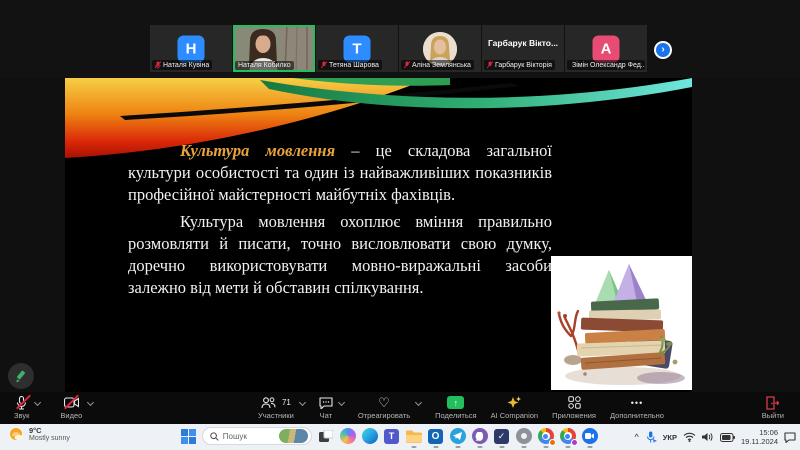  I want to click on teams-button: T, so click(391, 436).